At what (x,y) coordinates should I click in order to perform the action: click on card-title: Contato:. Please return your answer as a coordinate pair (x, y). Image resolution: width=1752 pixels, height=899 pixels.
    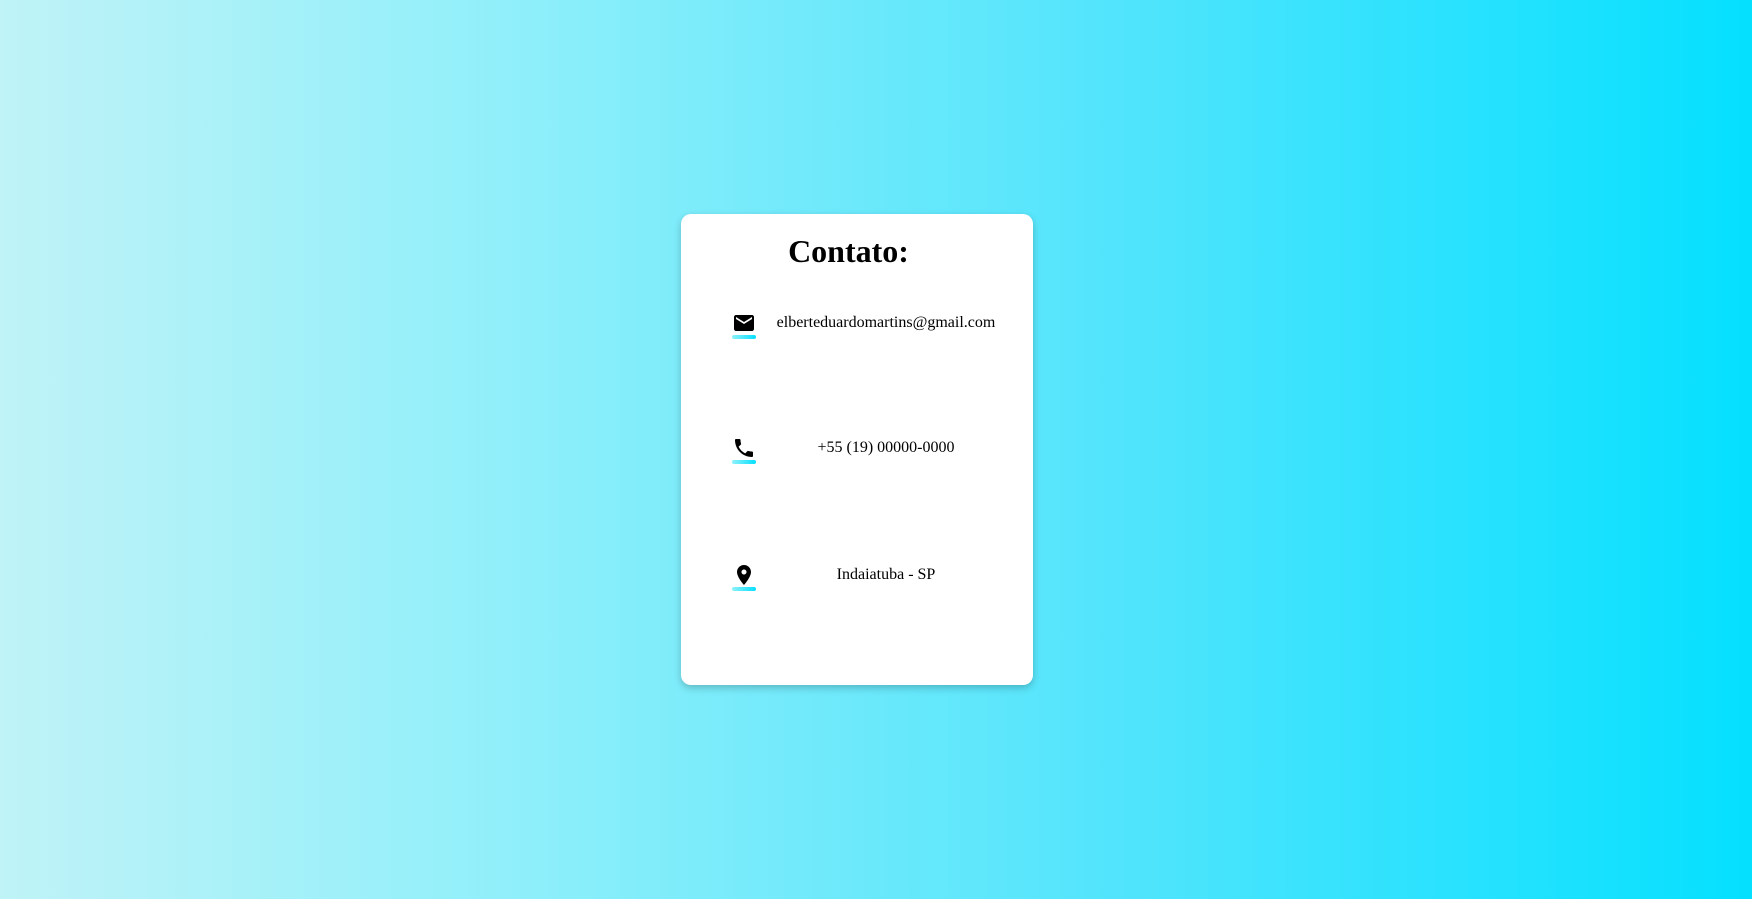
    Looking at the image, I should click on (848, 251).